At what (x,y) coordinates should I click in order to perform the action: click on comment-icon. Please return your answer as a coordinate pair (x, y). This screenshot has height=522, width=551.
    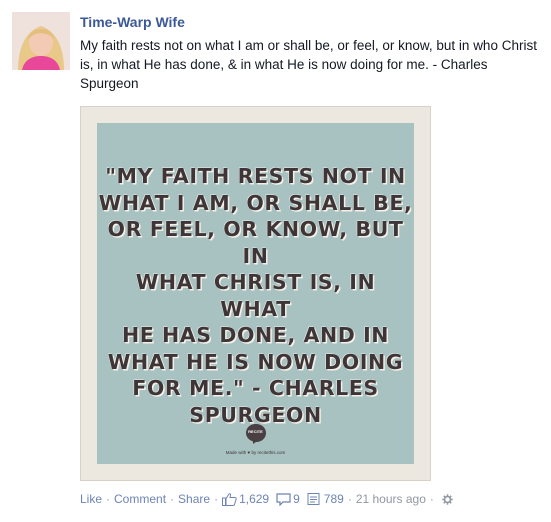
    Looking at the image, I should click on (283, 499).